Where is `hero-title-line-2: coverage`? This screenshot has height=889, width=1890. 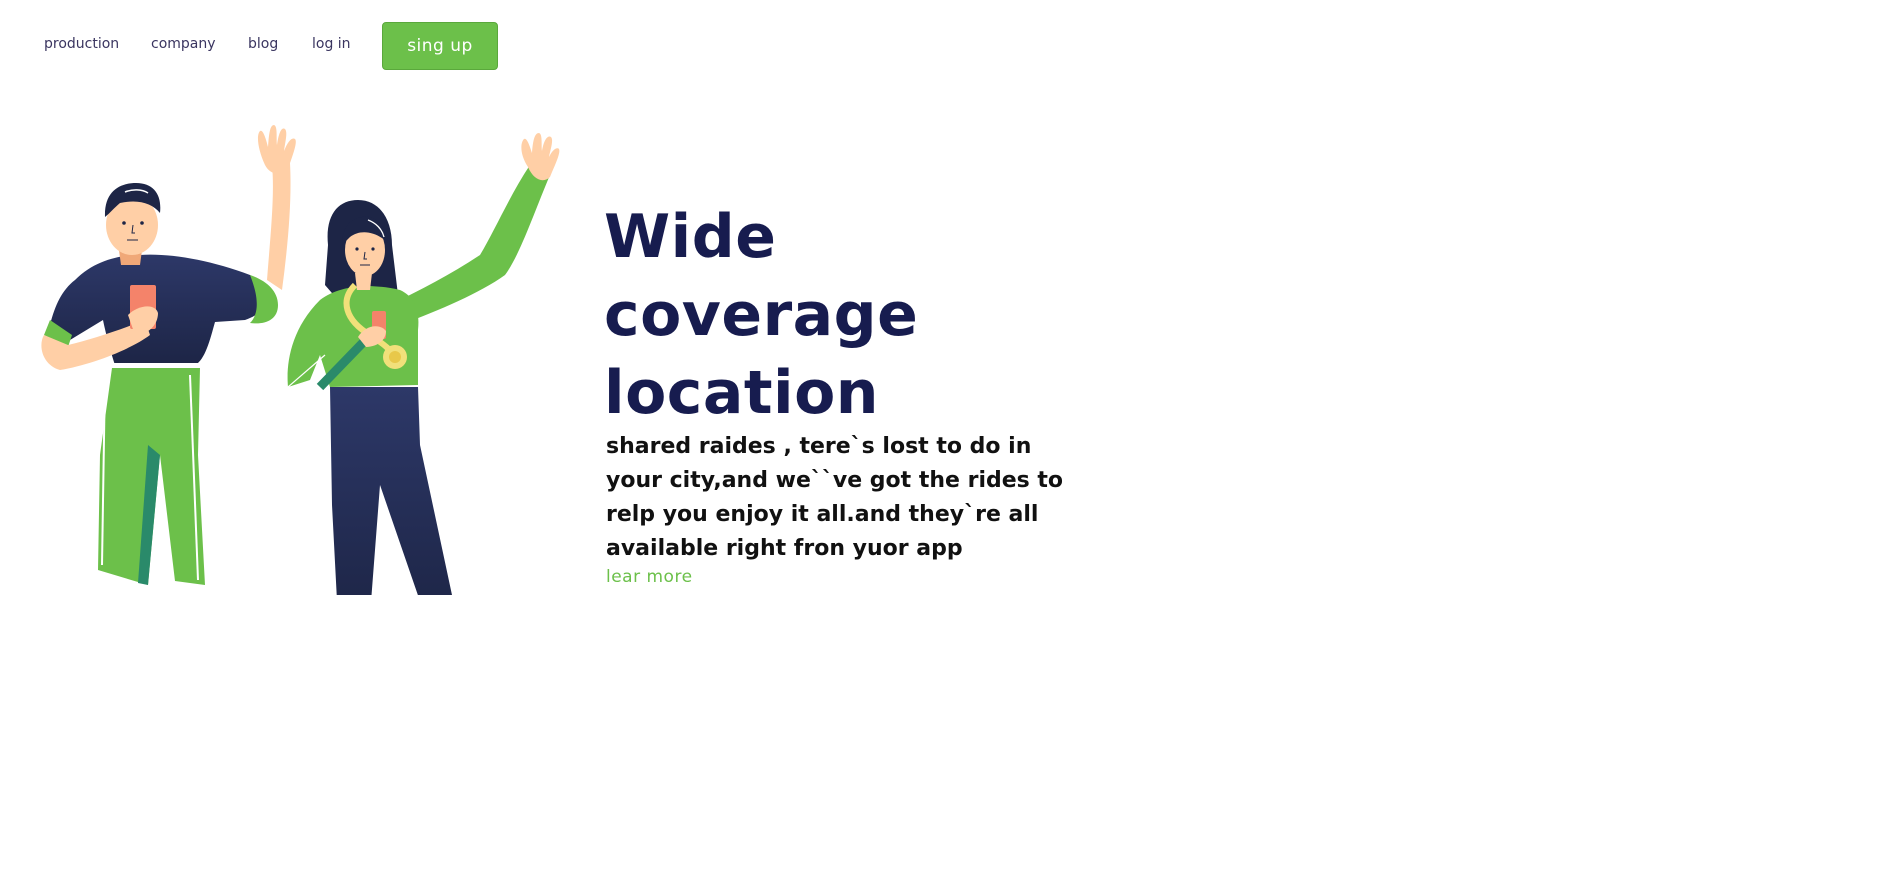 hero-title-line-2: coverage is located at coordinates (761, 315).